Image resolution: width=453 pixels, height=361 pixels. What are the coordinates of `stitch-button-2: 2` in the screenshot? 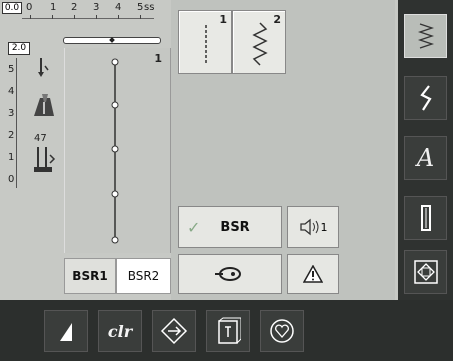 It's located at (259, 42).